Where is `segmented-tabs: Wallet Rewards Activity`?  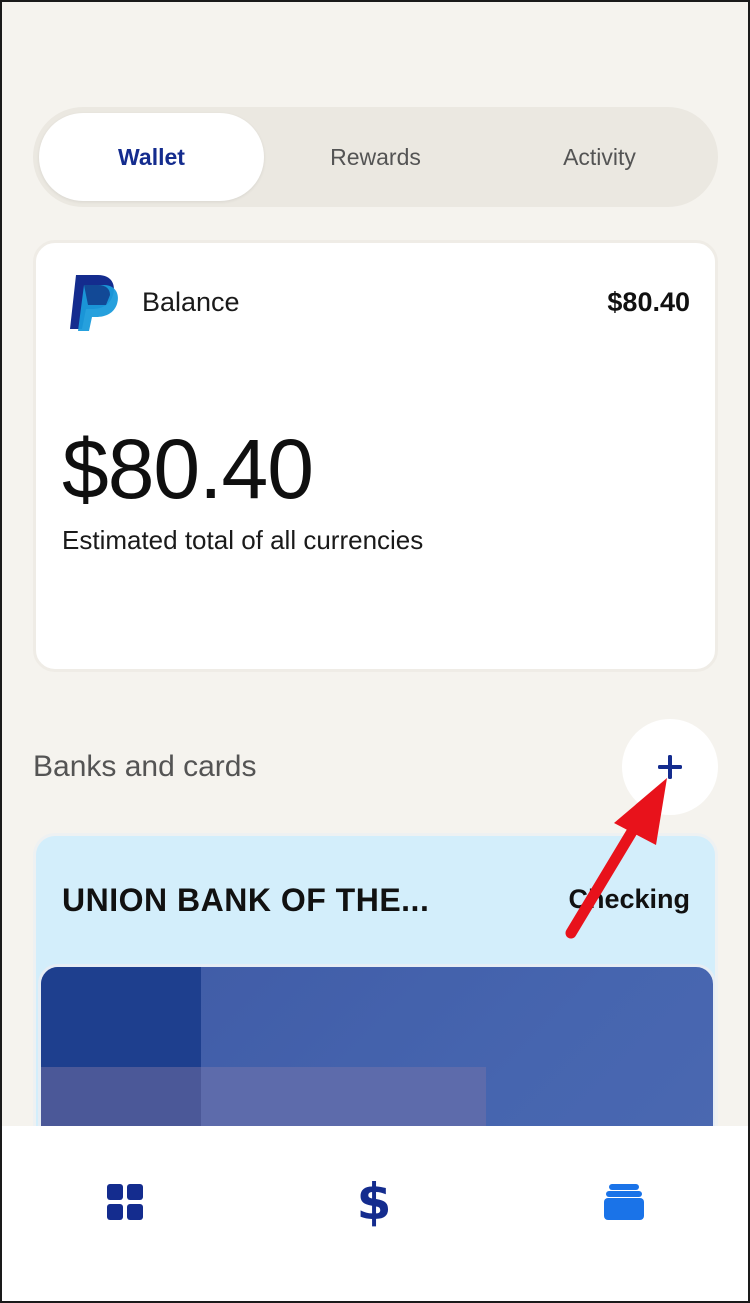 segmented-tabs: Wallet Rewards Activity is located at coordinates (375, 157).